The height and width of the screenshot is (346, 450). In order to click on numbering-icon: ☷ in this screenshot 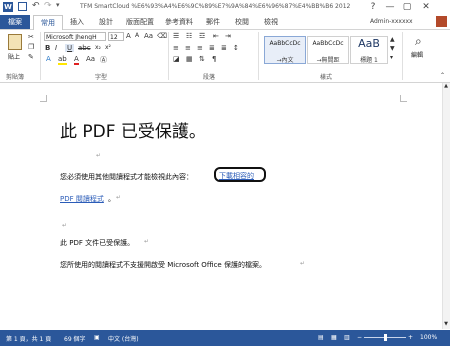, I will do `click(189, 36)`.